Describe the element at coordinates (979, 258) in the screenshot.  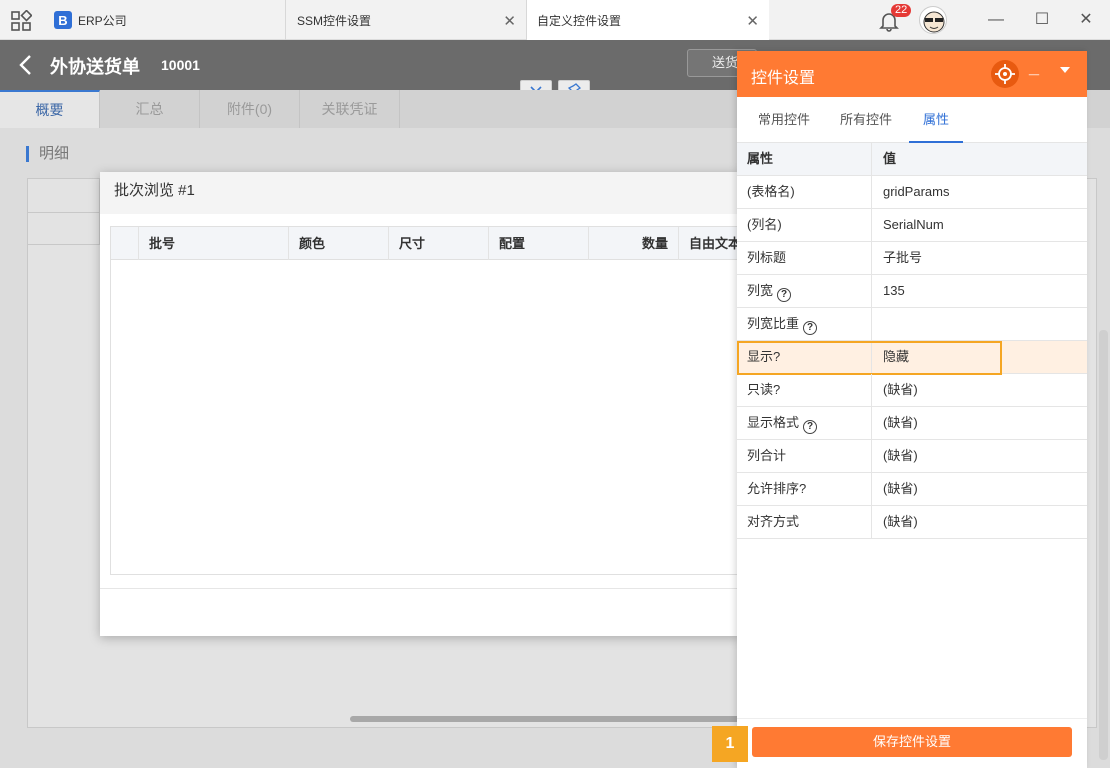
I see `property-value: 子批号` at that location.